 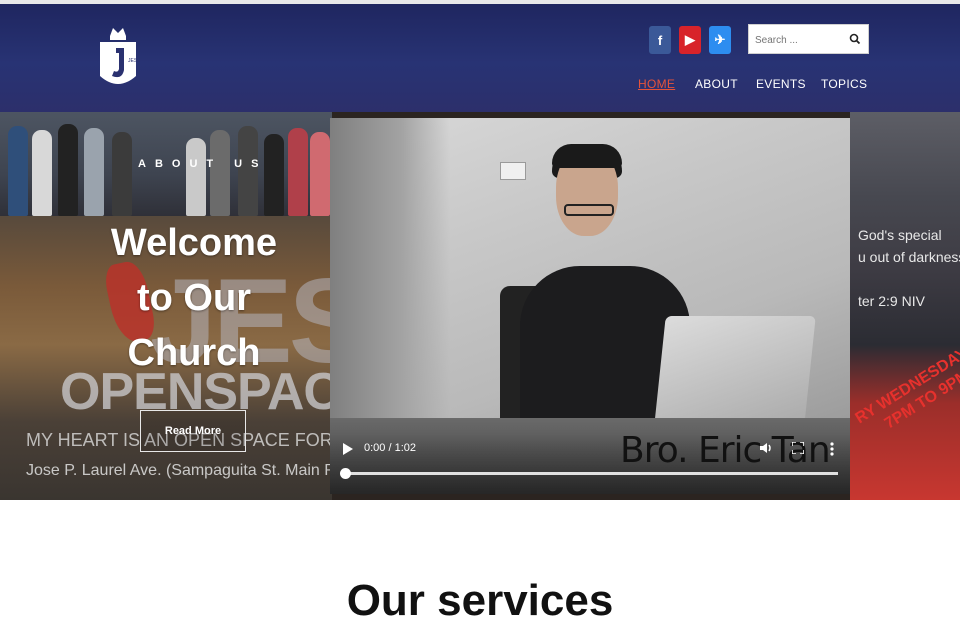 What do you see at coordinates (194, 243) in the screenshot?
I see `hero-heading-line: Welcome` at bounding box center [194, 243].